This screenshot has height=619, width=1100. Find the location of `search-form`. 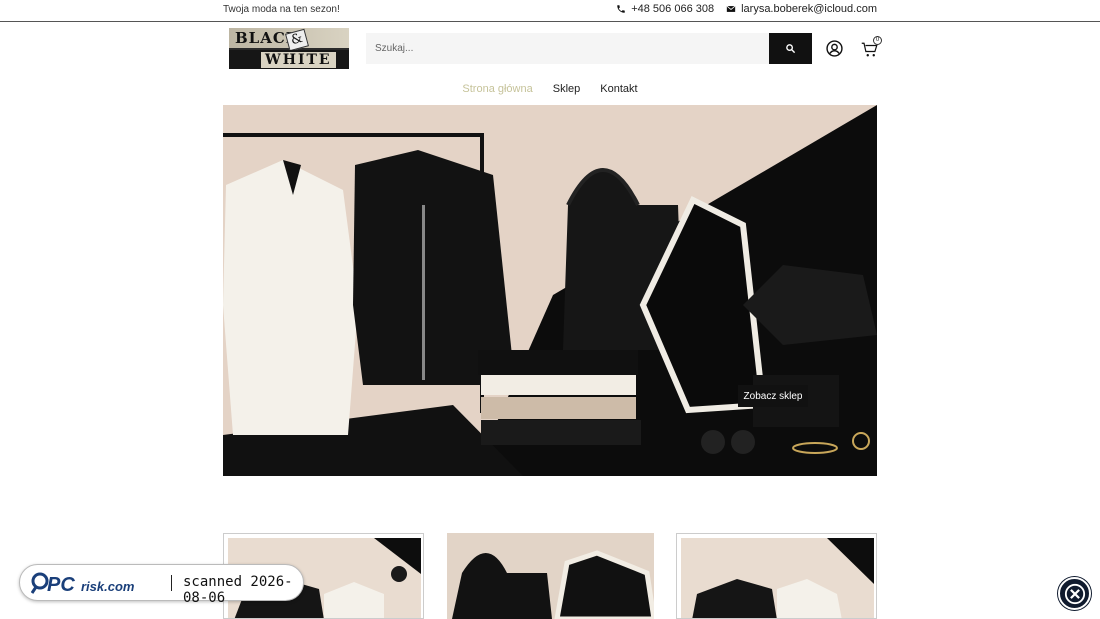

search-form is located at coordinates (589, 48).